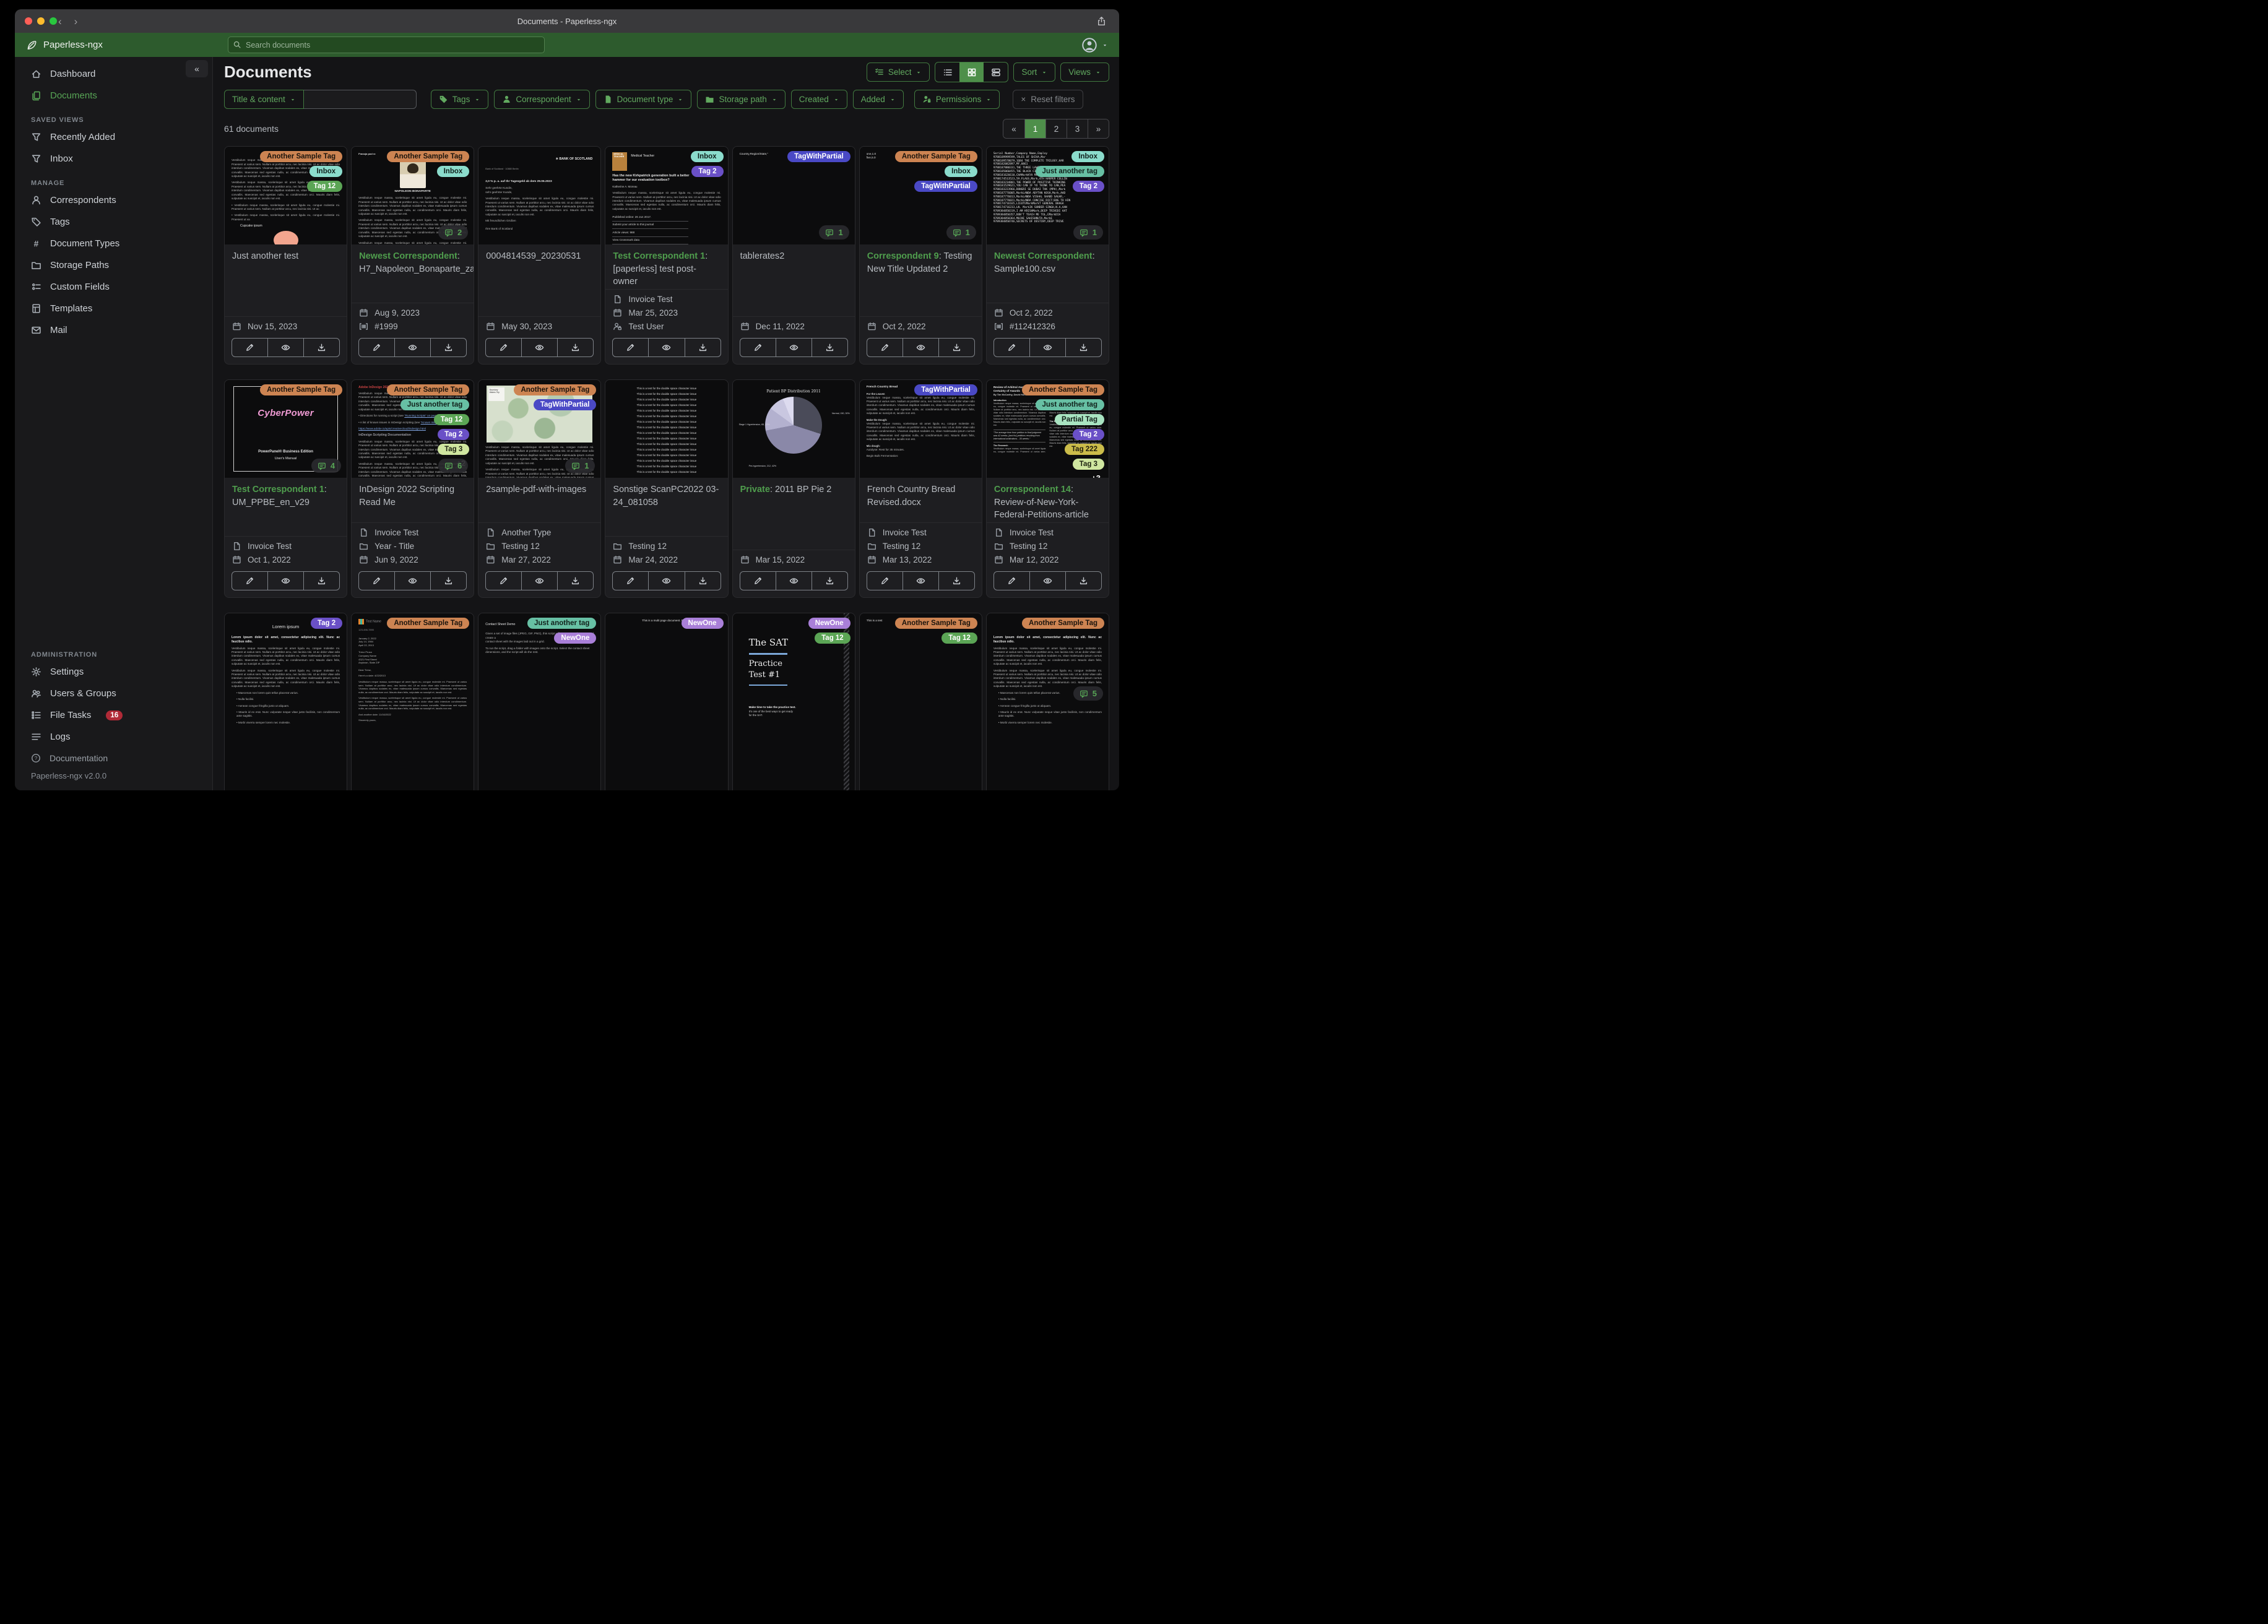 Image resolution: width=2268 pixels, height=1624 pixels. What do you see at coordinates (113, 243) in the screenshot?
I see `sidebar-item-document-types: # Document Types` at bounding box center [113, 243].